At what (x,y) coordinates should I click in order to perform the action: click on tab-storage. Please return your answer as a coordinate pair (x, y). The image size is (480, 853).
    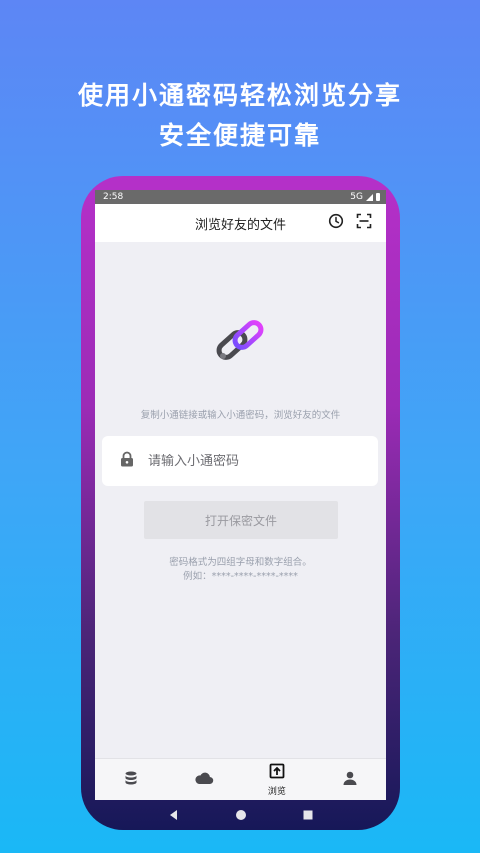
    Looking at the image, I should click on (131, 779).